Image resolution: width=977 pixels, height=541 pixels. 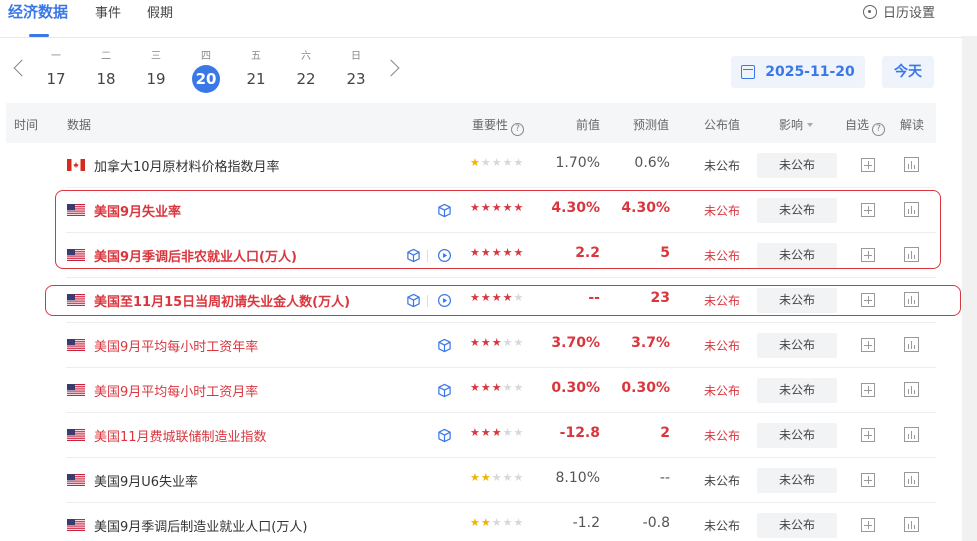 What do you see at coordinates (391, 68) in the screenshot?
I see `next-week-icon` at bounding box center [391, 68].